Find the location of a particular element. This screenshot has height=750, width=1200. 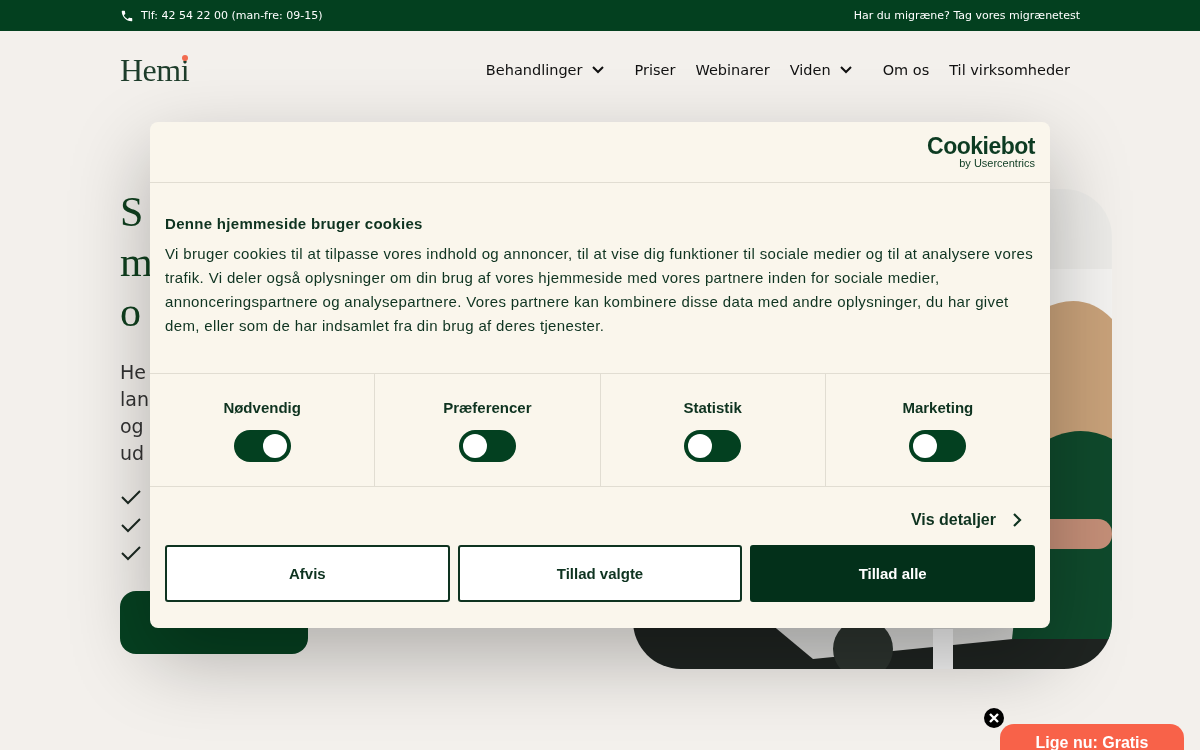

nav-link: Behandlinger is located at coordinates (550, 70).